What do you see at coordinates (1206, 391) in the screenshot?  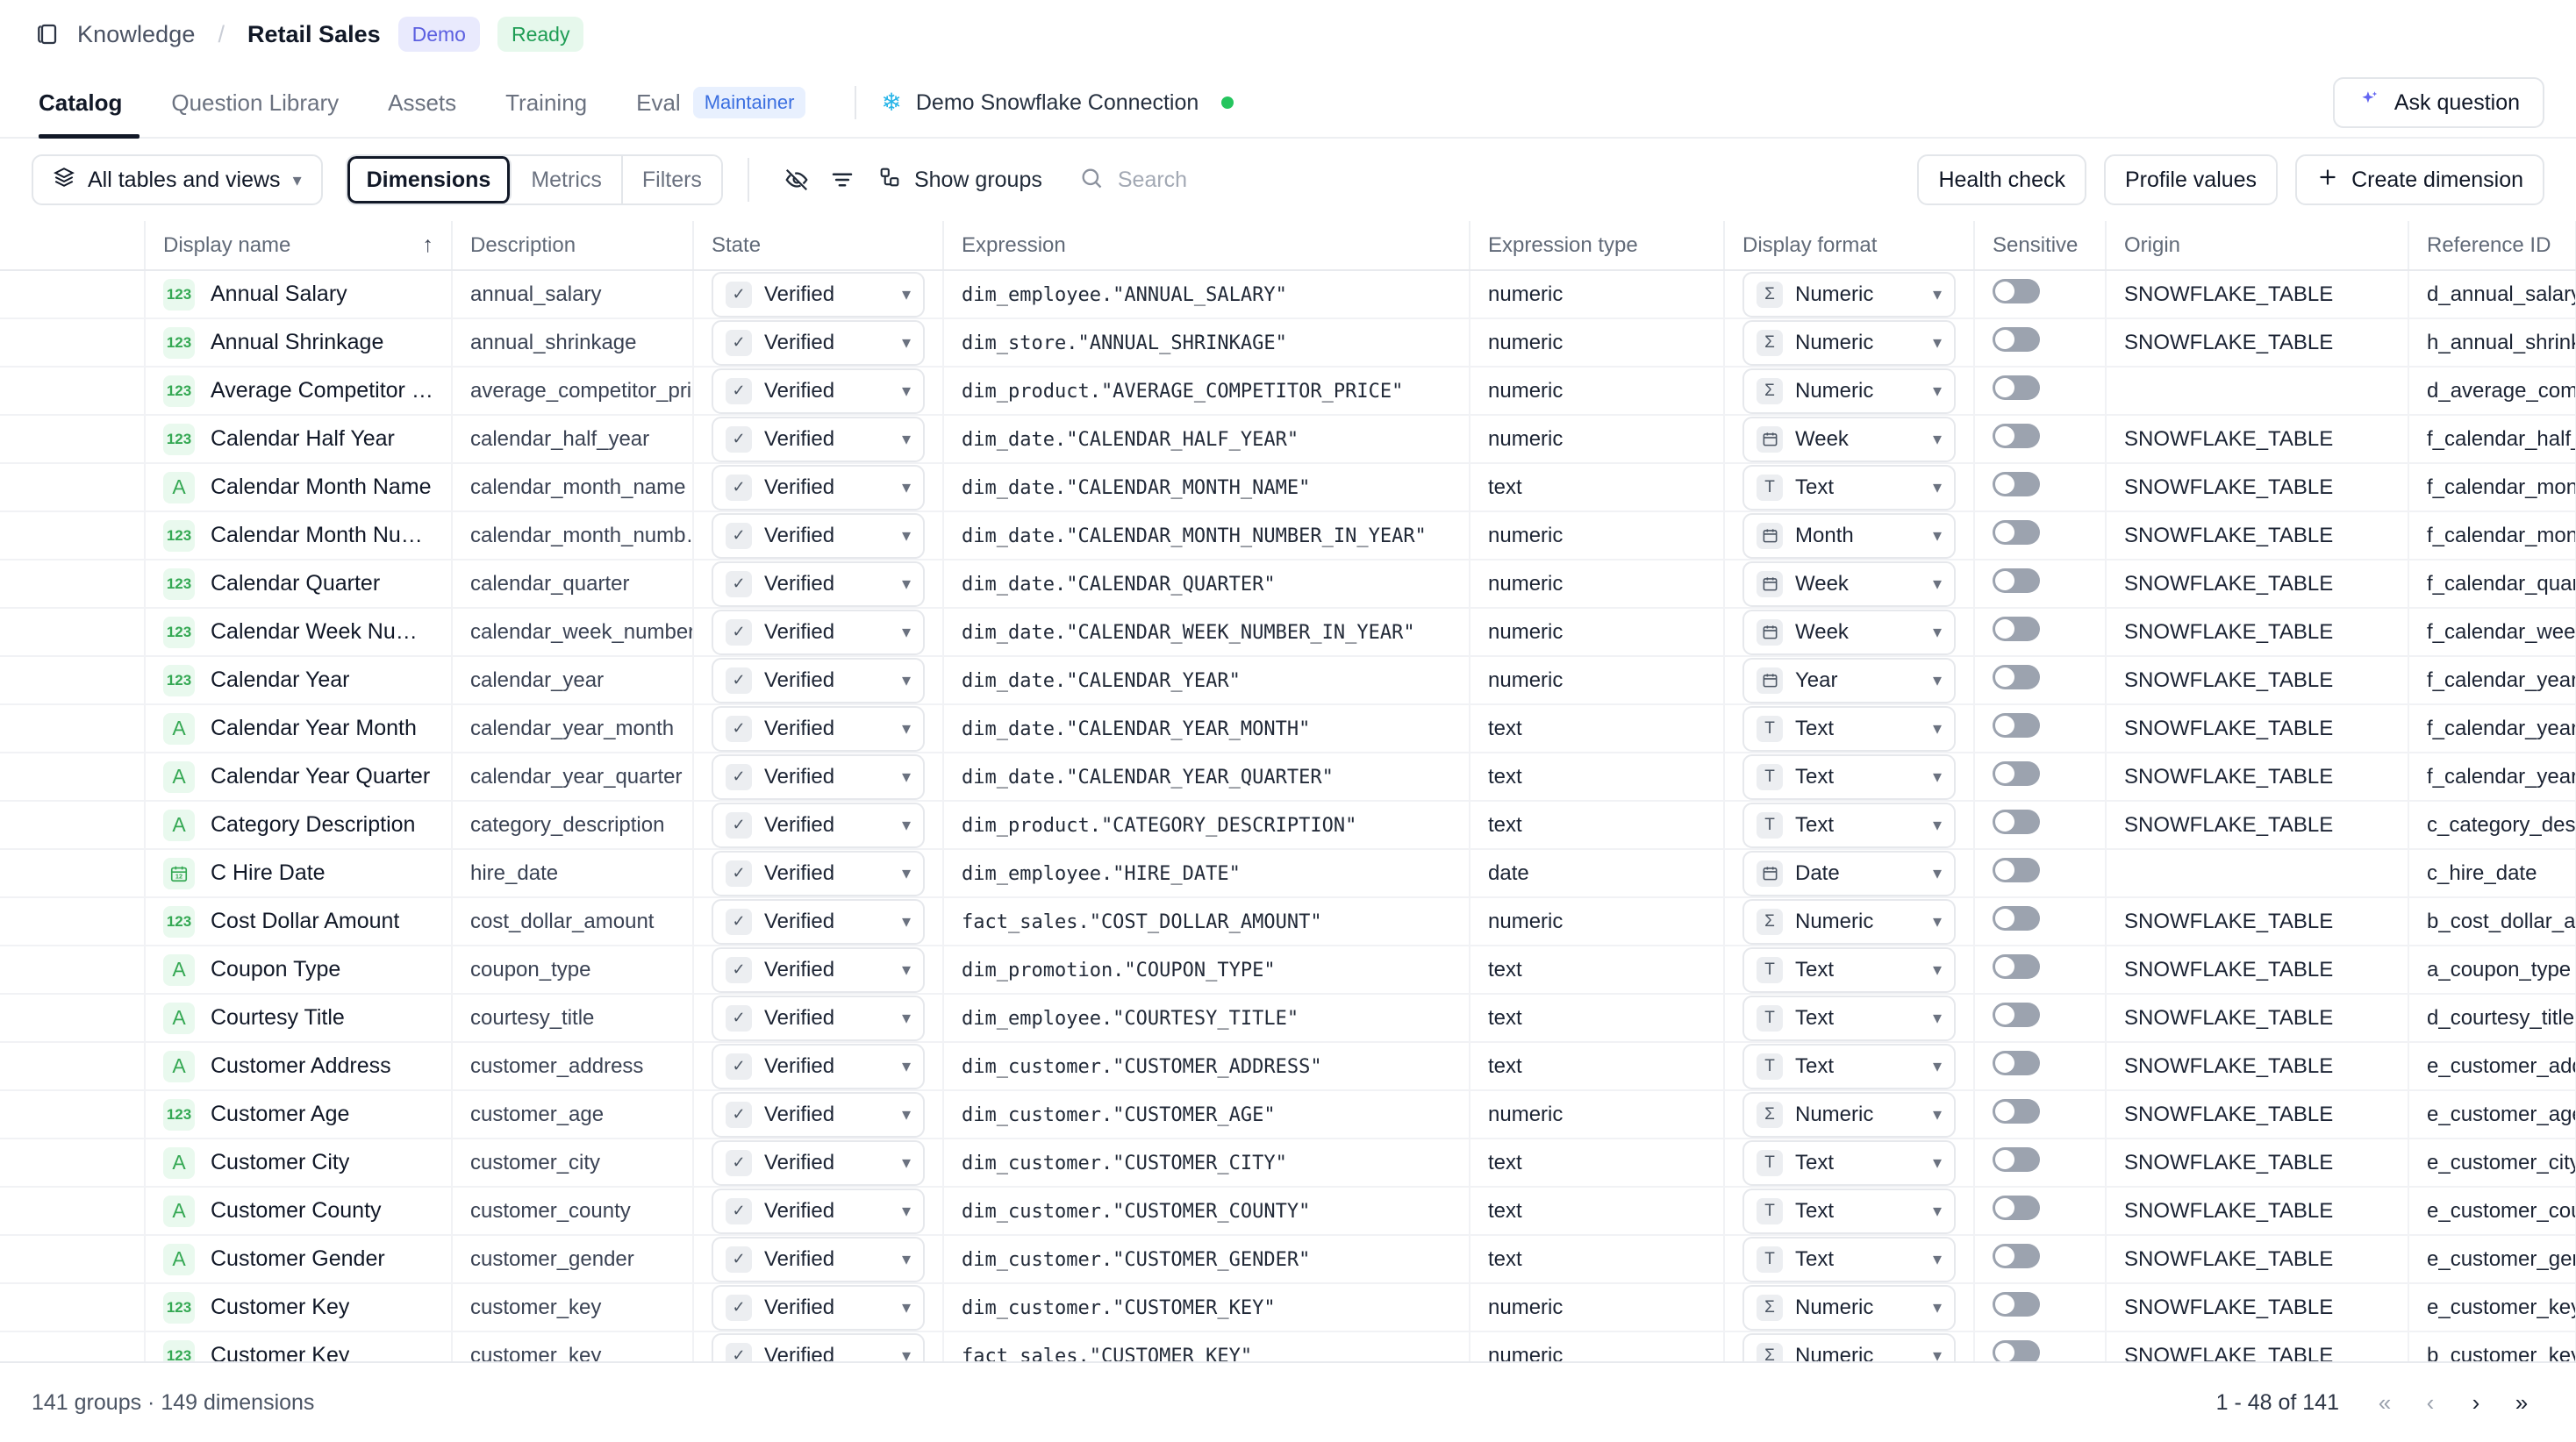 I see `cell-expression: dim_product."AVERAGE_COMPETITOR_PRICE"` at bounding box center [1206, 391].